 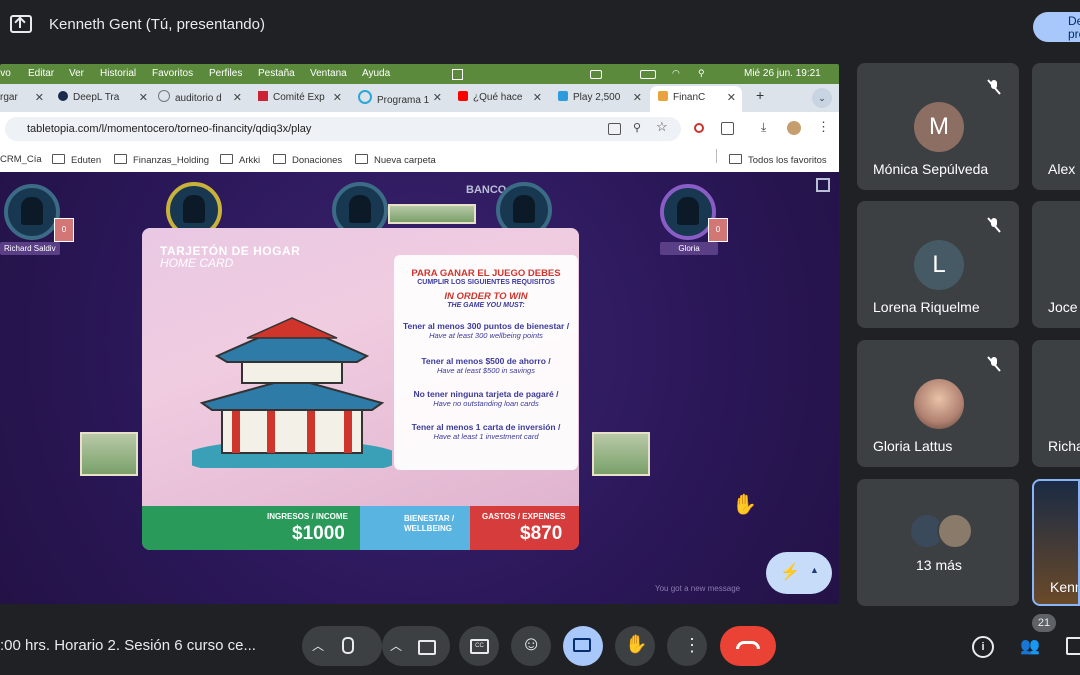 What do you see at coordinates (600, 101) in the screenshot?
I see `browser-tab: Play 2,500 ✕` at bounding box center [600, 101].